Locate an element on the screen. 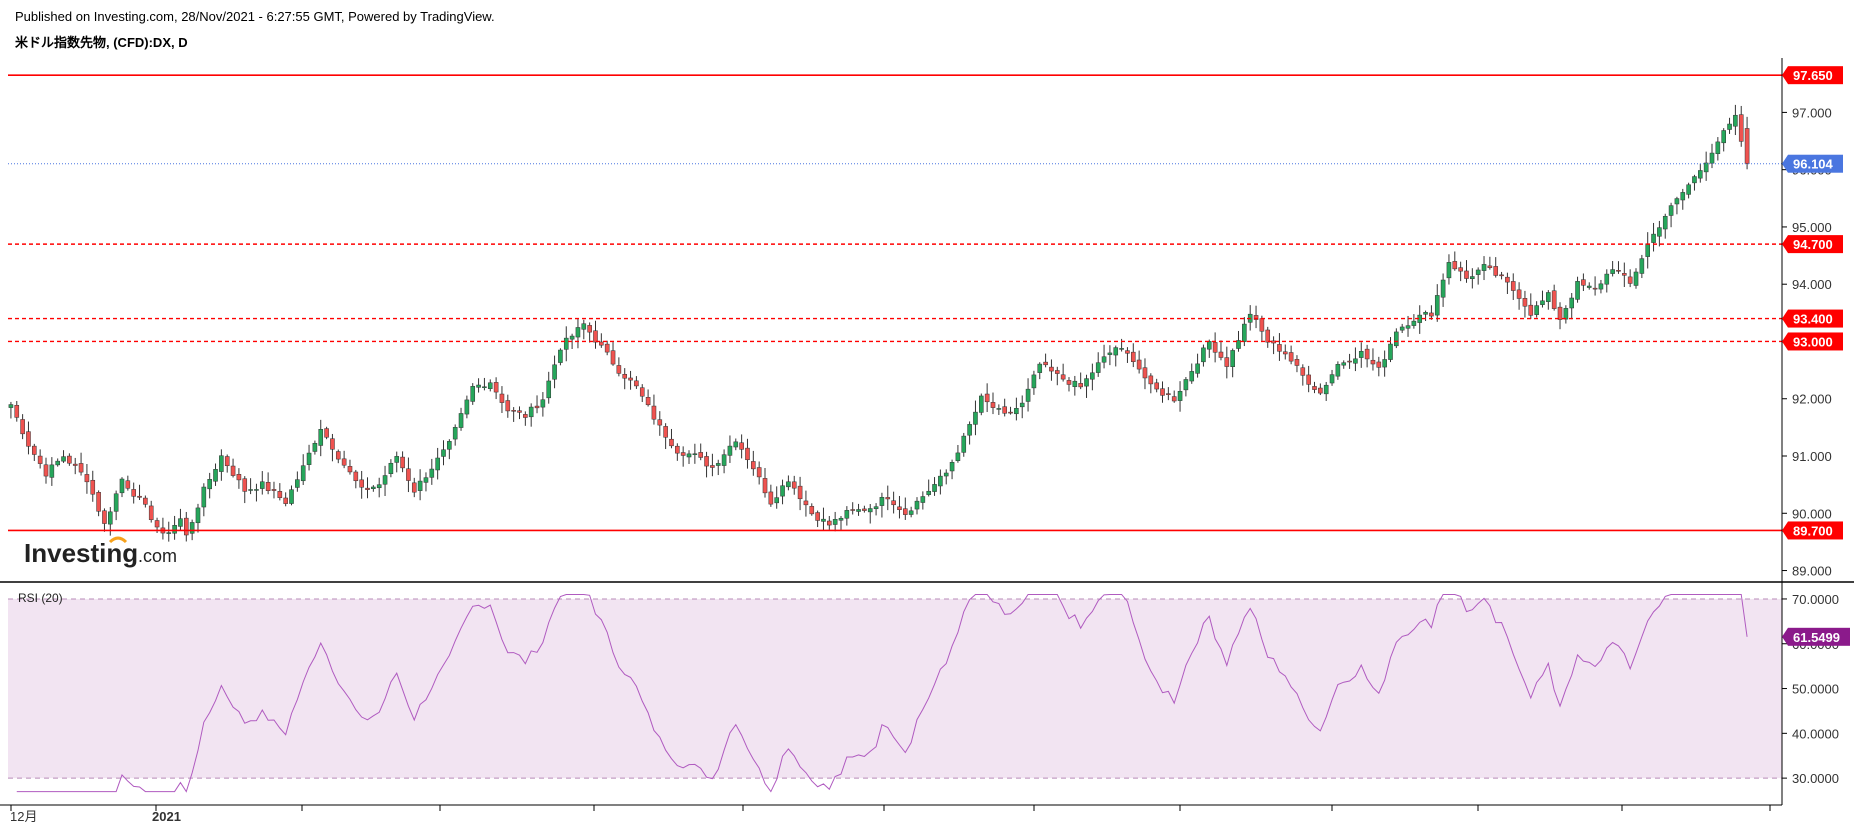  investing-logo: Investing .com is located at coordinates (100, 552).